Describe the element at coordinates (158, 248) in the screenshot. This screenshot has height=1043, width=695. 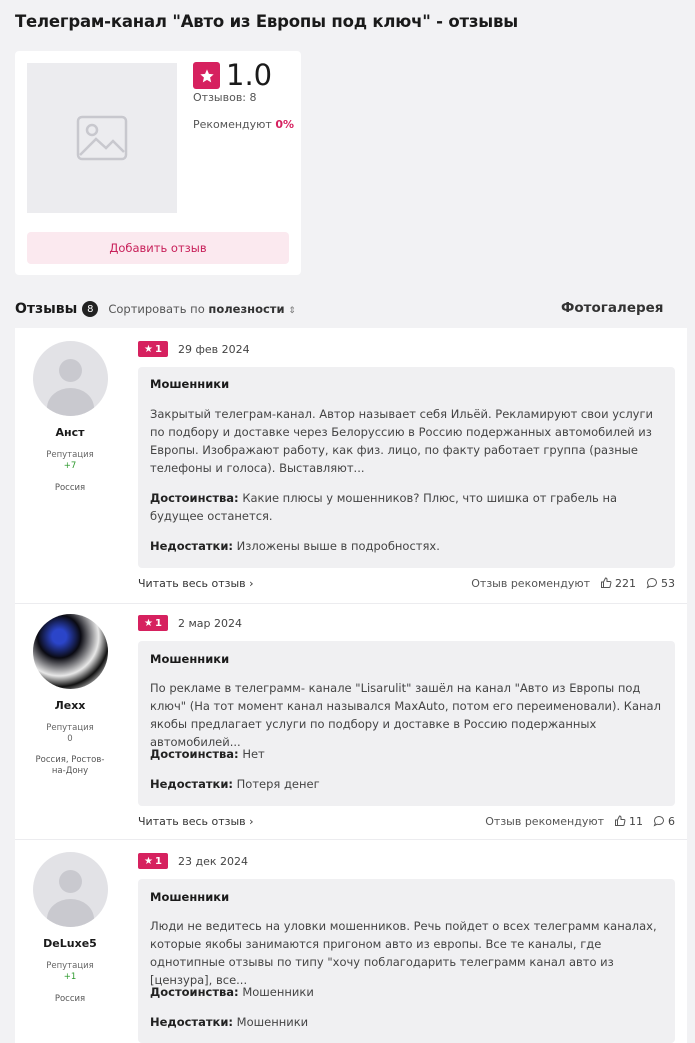
I see `add-review-button: Добавить отзыв` at that location.